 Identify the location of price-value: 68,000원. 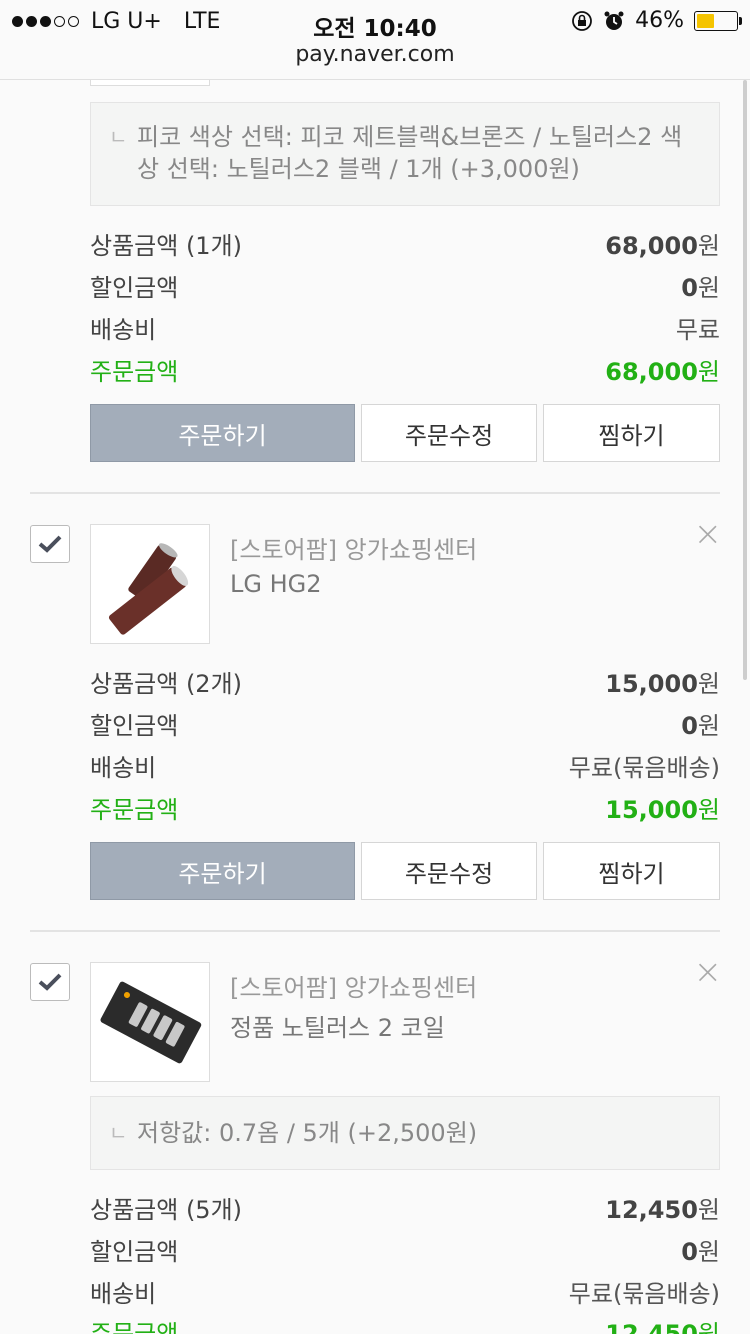
(662, 246).